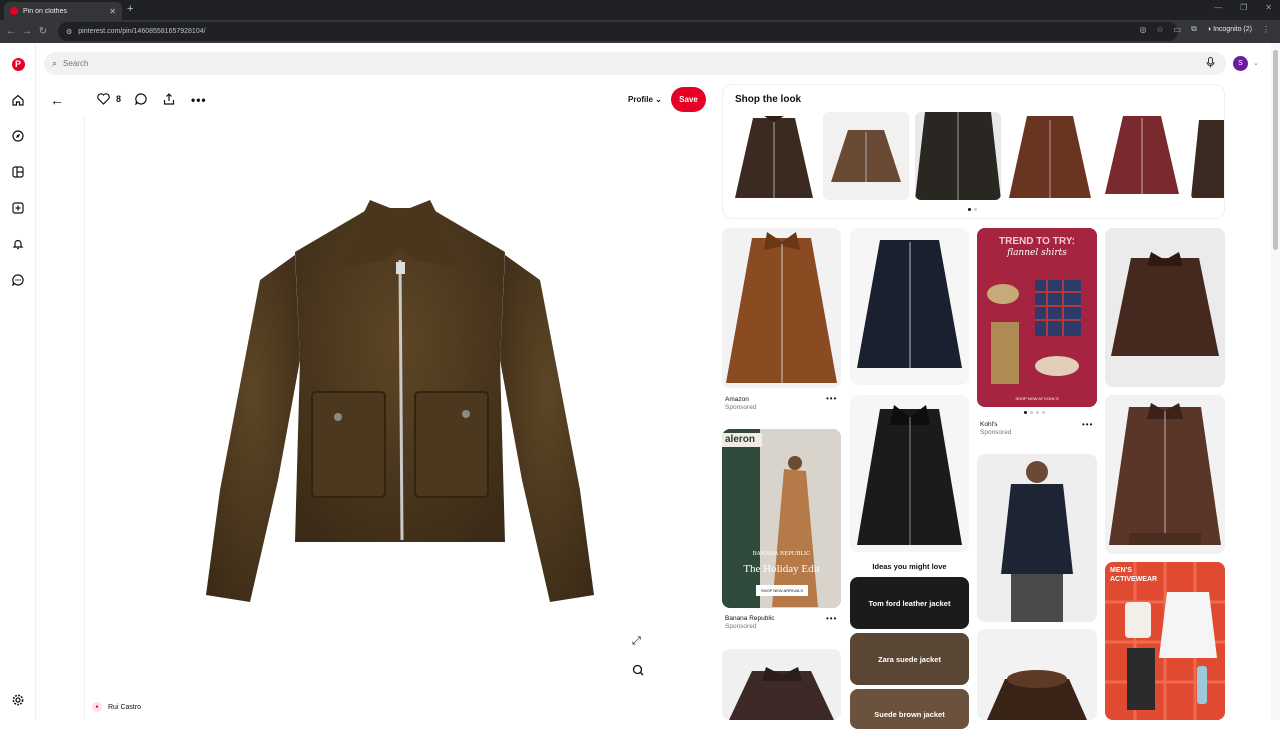 The height and width of the screenshot is (729, 1280). I want to click on account-chevron-down-icon: ⌄, so click(1256, 63).